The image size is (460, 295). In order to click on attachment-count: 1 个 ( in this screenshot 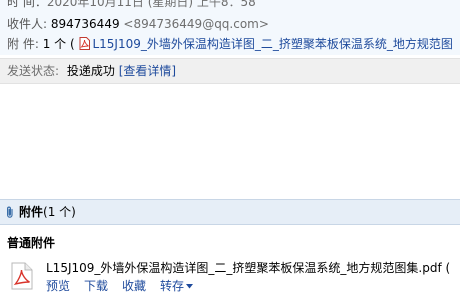, I will do `click(58, 44)`.